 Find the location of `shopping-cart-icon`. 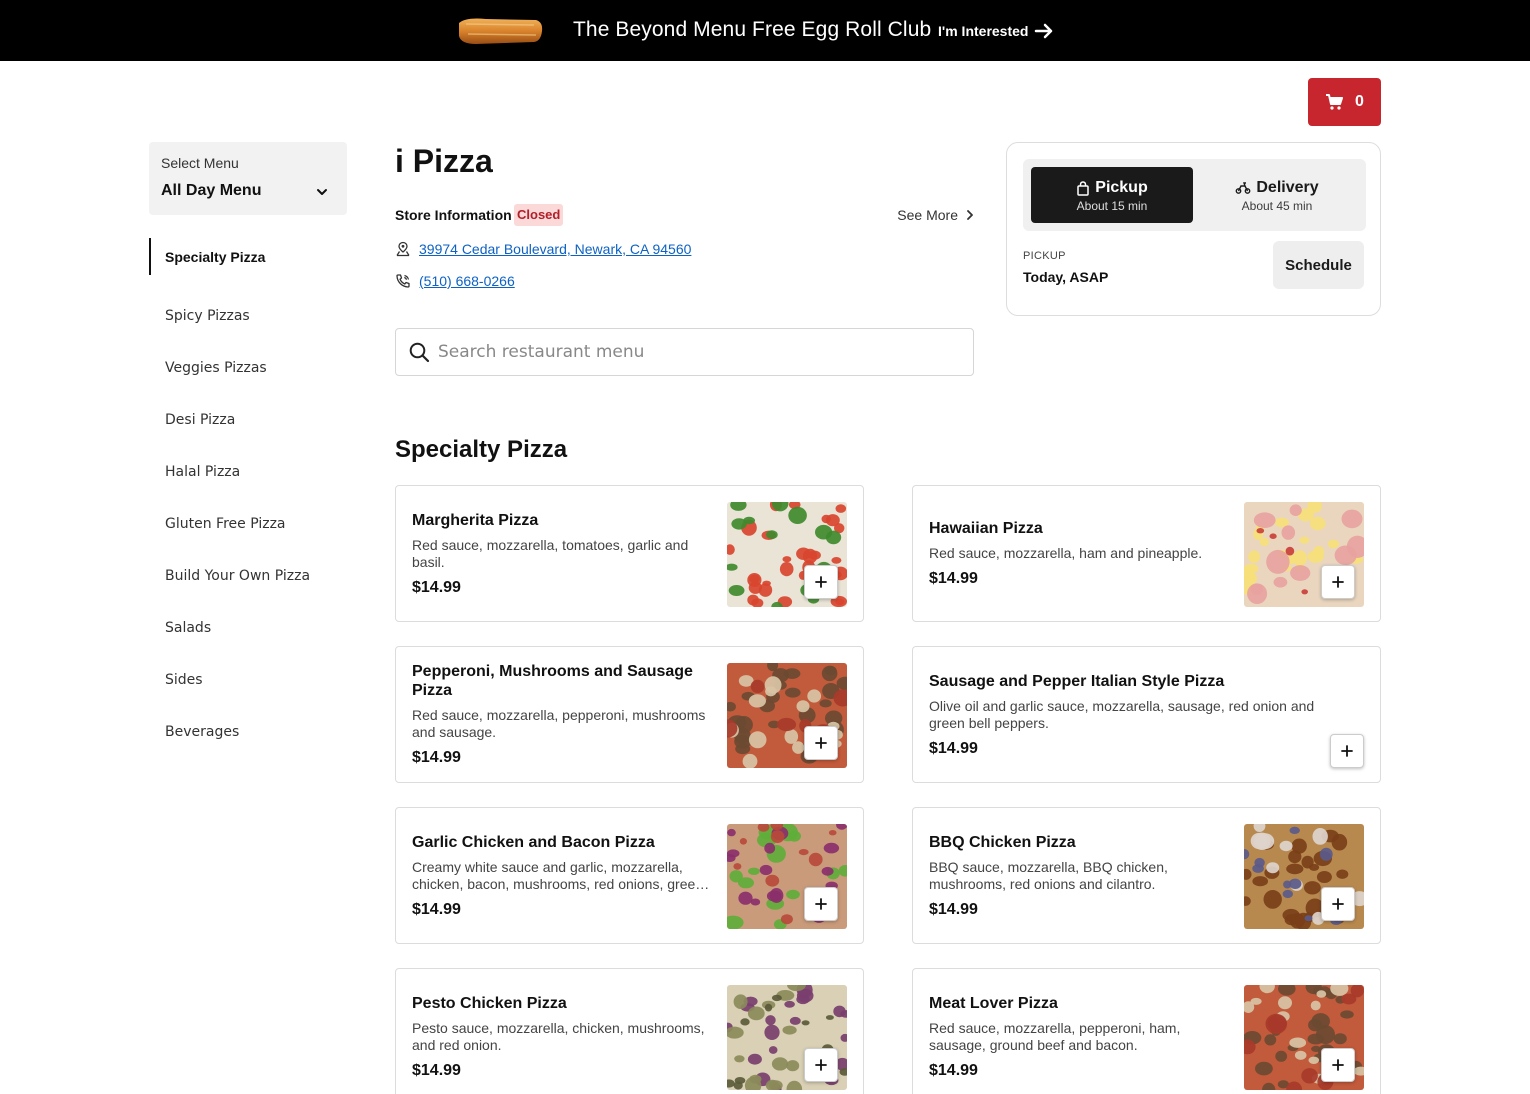

shopping-cart-icon is located at coordinates (1335, 102).